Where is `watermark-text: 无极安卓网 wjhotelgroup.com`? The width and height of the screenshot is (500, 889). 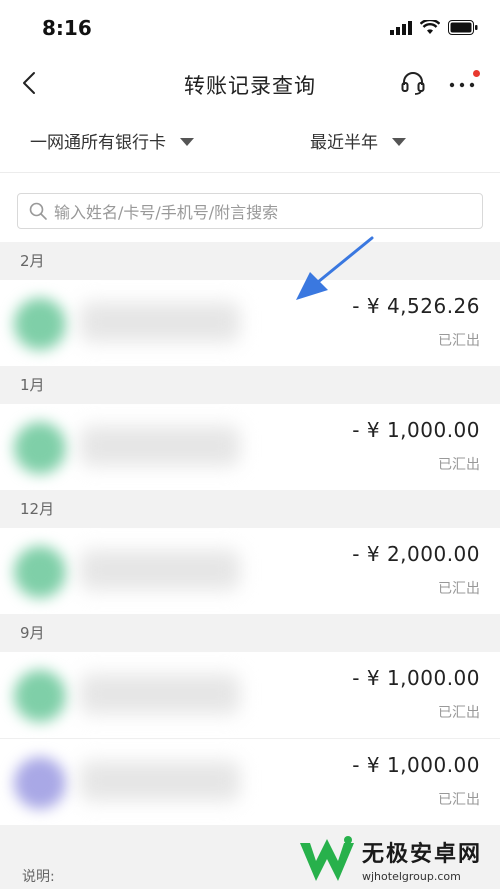 watermark-text: 无极安卓网 wjhotelgroup.com is located at coordinates (422, 859).